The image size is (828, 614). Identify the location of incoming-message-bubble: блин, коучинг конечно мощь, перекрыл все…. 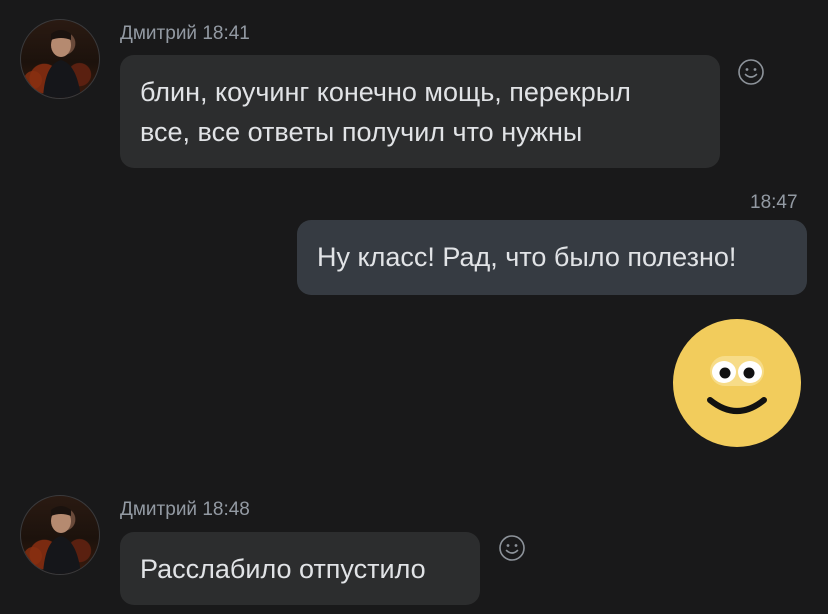
(420, 111).